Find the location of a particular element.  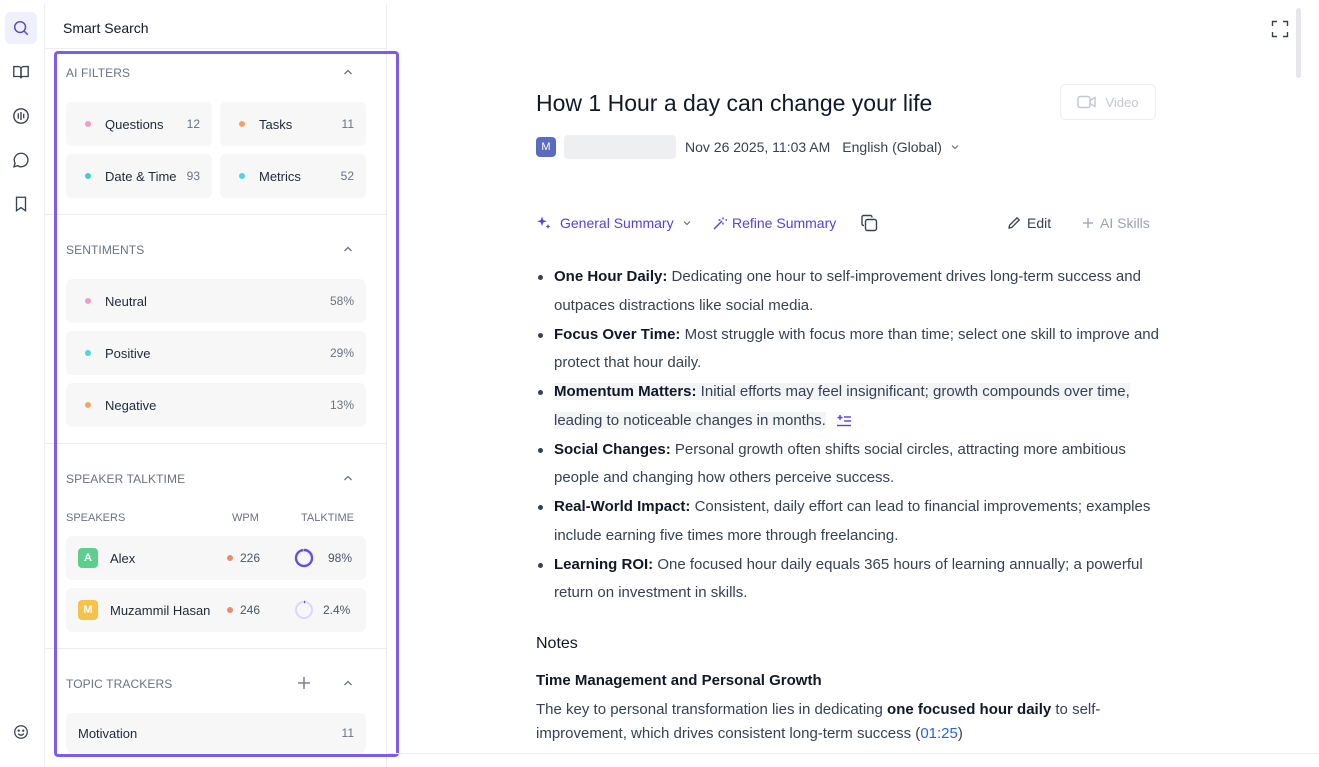

wpm-value: 226 is located at coordinates (250, 558).